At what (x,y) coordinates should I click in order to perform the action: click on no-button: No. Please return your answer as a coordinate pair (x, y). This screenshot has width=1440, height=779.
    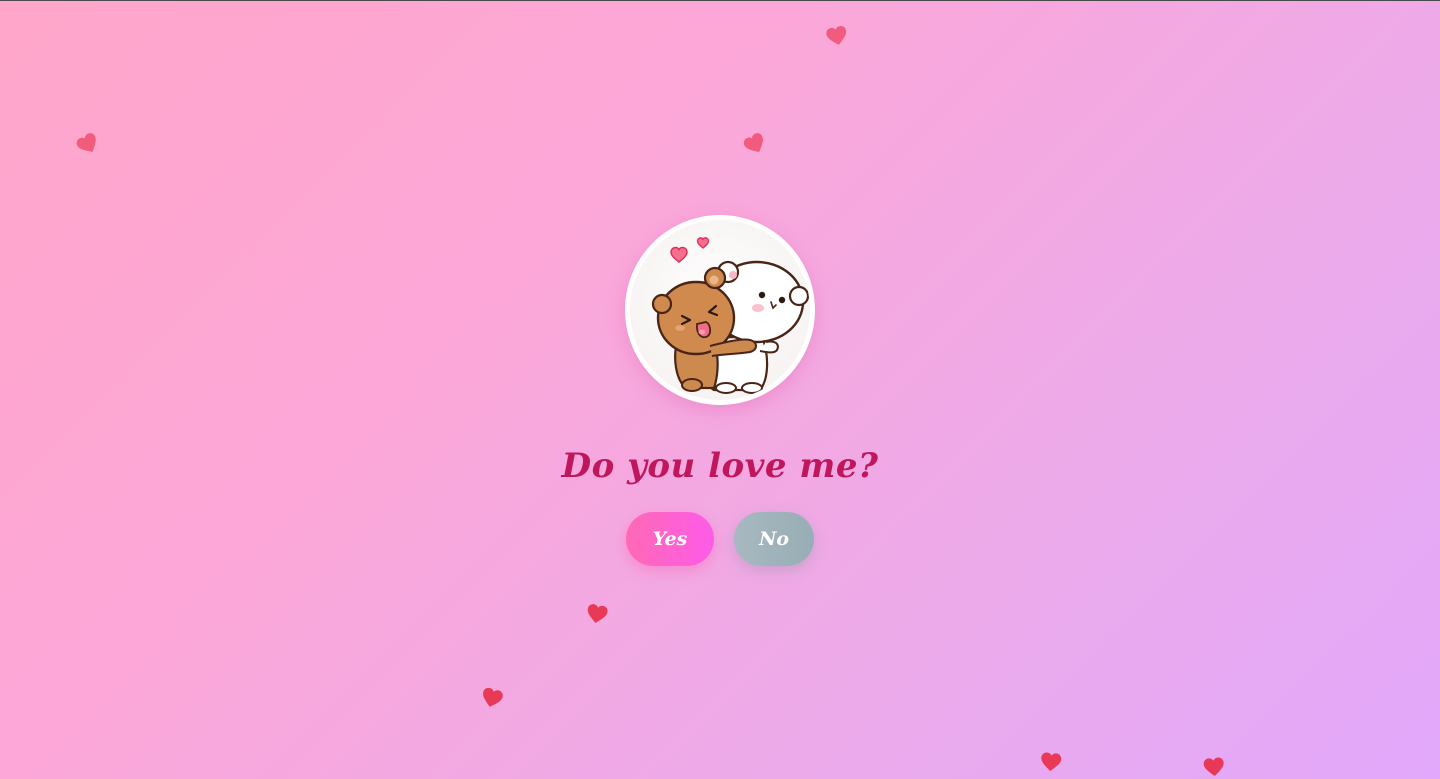
    Looking at the image, I should click on (774, 539).